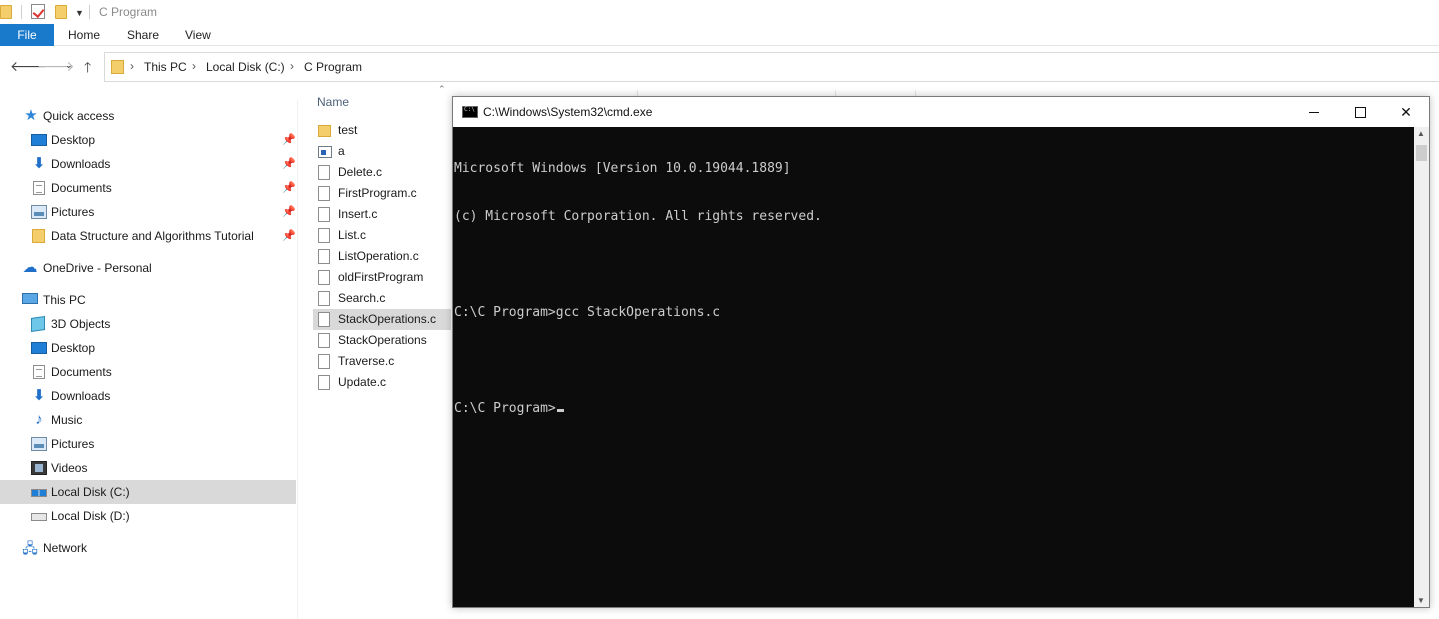 The image size is (1439, 619). Describe the element at coordinates (39, 348) in the screenshot. I see `desktop-icon` at that location.